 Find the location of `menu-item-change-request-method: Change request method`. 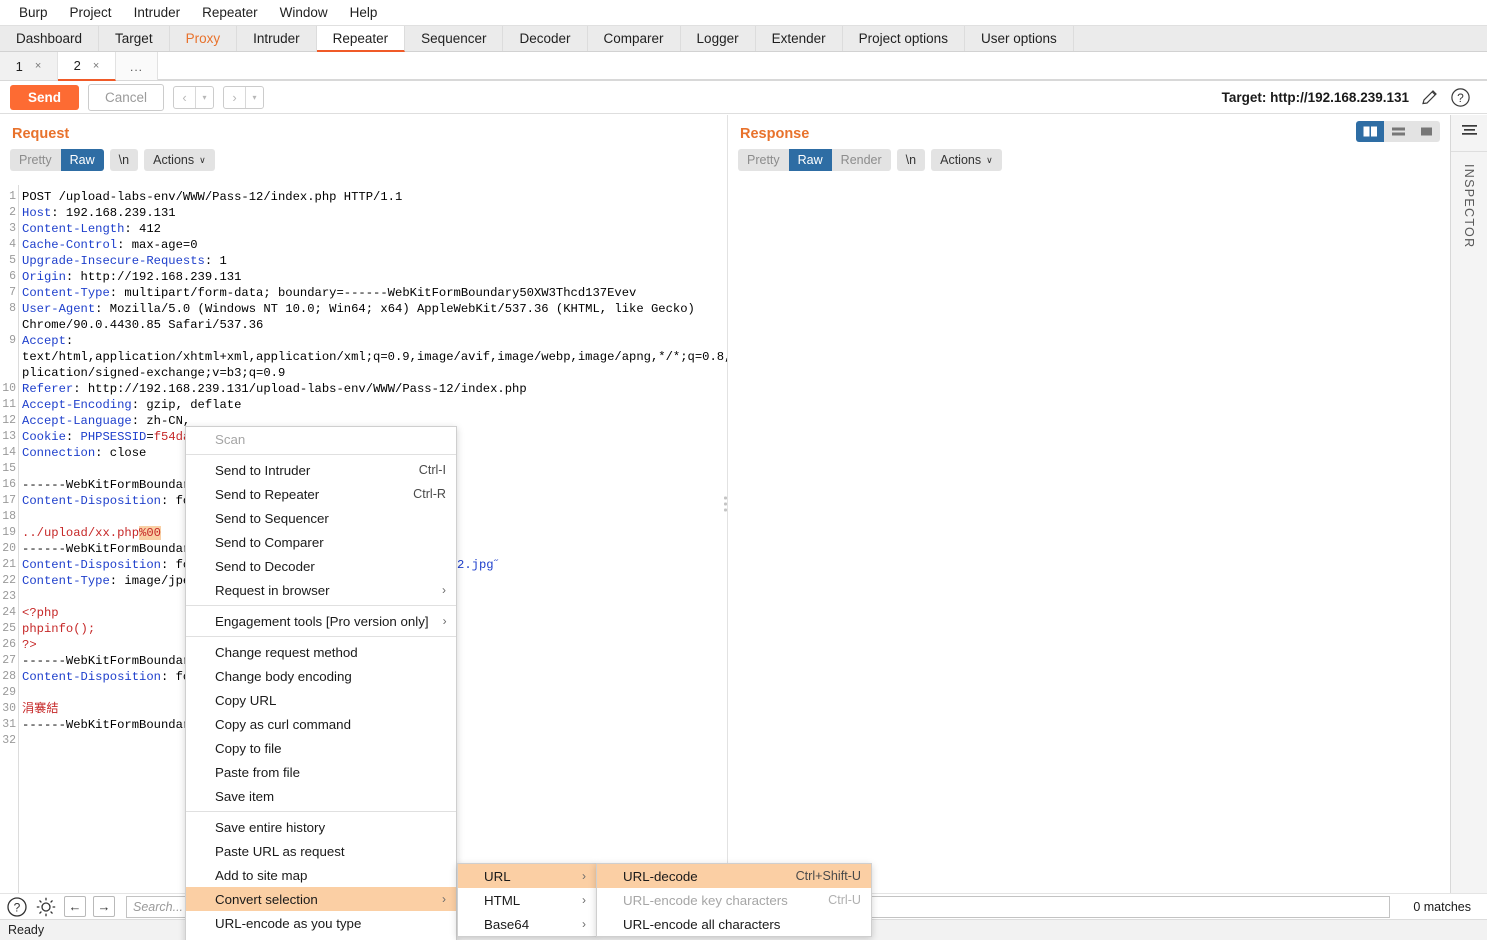

menu-item-change-request-method: Change request method is located at coordinates (321, 652).